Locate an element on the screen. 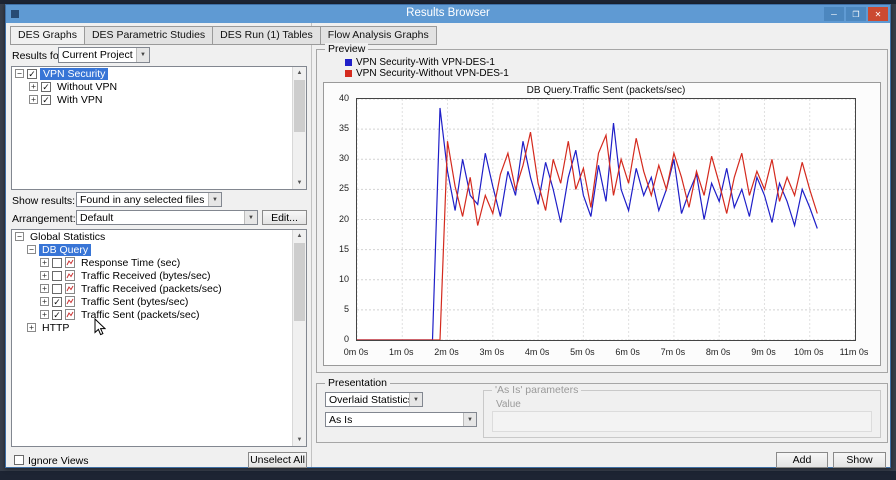 Image resolution: width=896 pixels, height=480 pixels. ignore-views-label: Ignore Views is located at coordinates (58, 461).